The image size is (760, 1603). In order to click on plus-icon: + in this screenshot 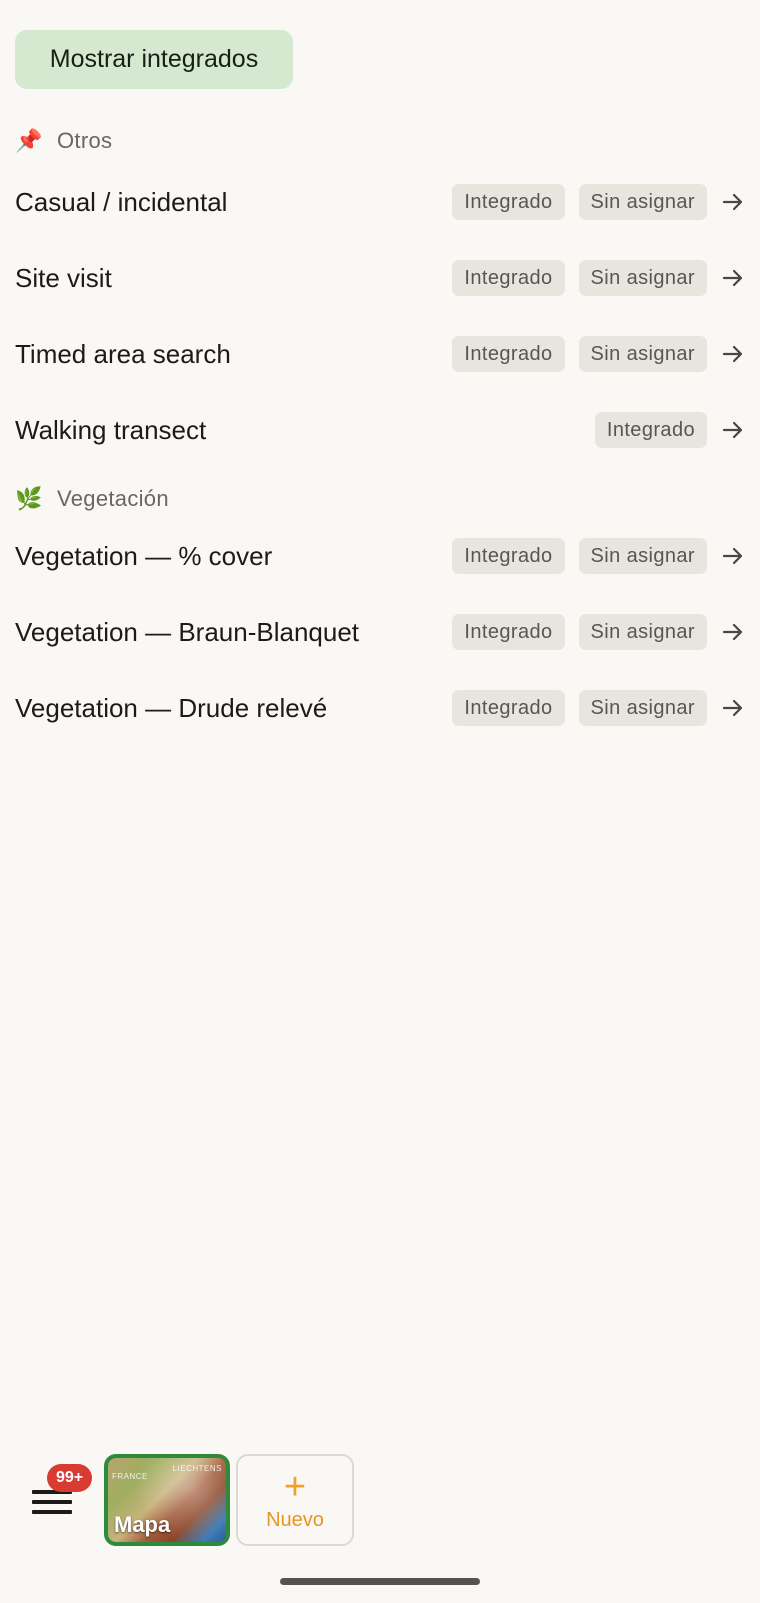, I will do `click(295, 1486)`.